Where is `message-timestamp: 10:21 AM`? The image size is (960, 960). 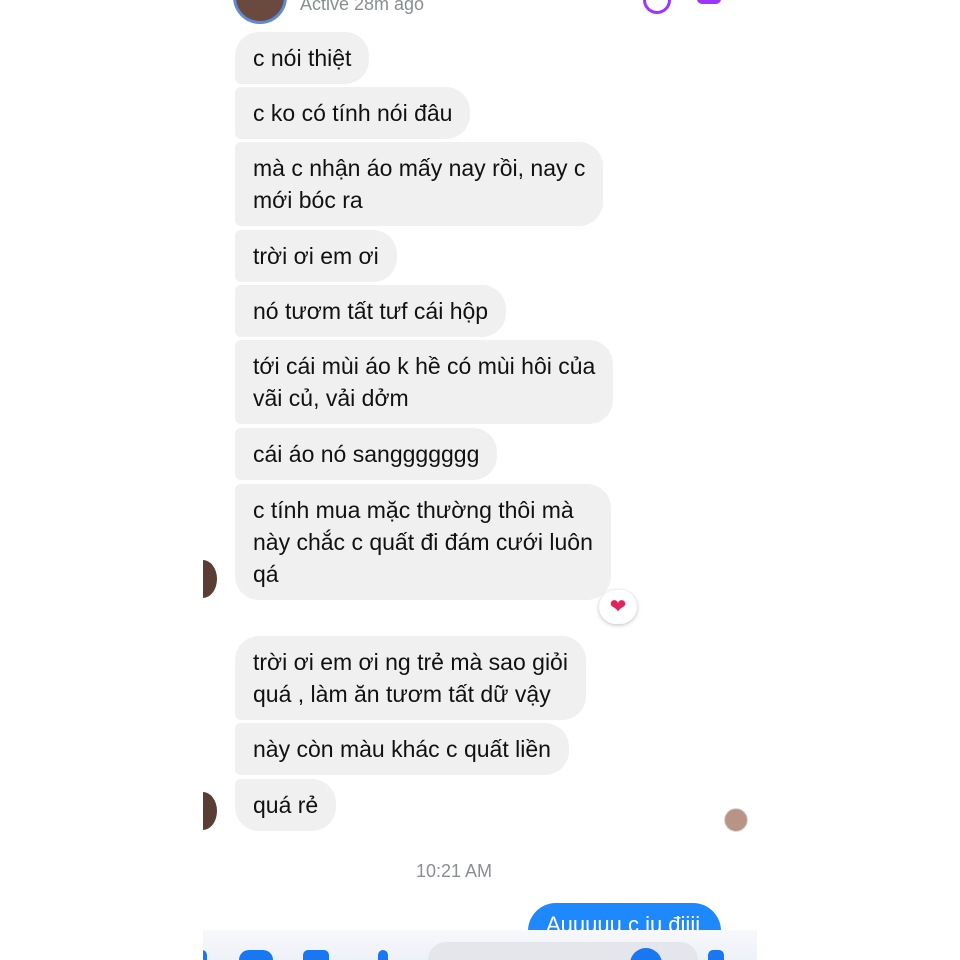 message-timestamp: 10:21 AM is located at coordinates (454, 871).